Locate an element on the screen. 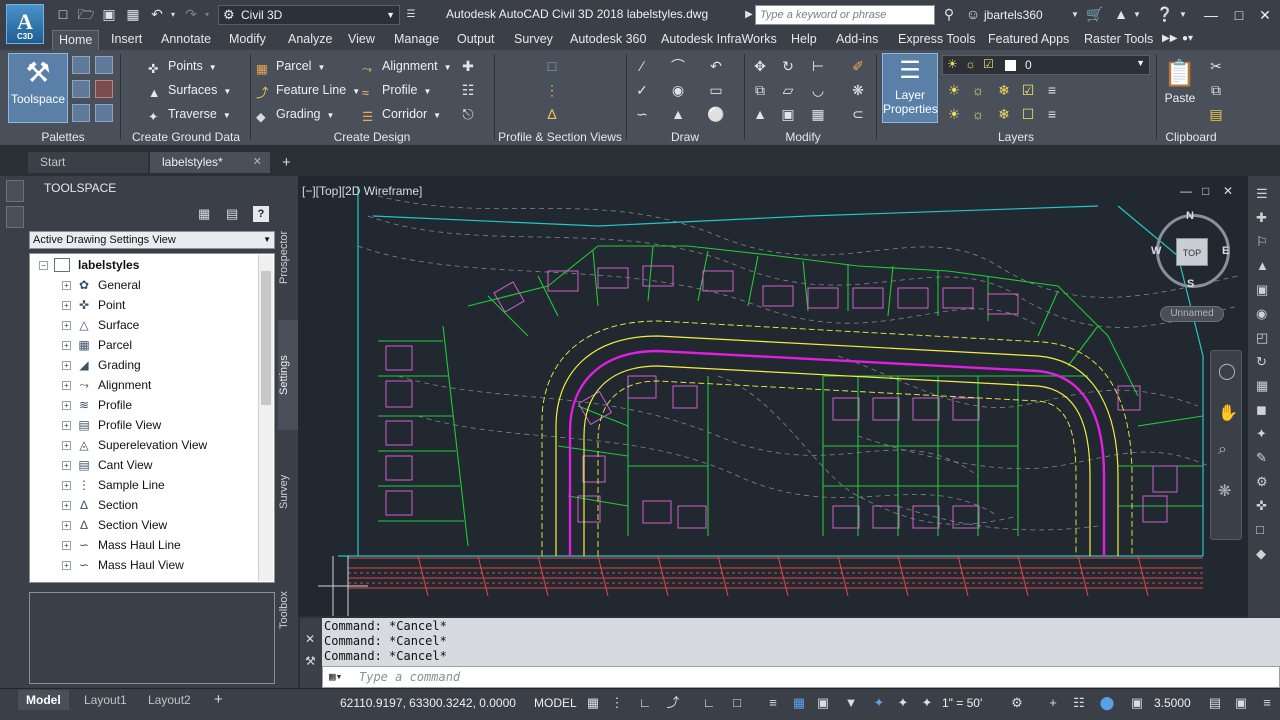 This screenshot has width=1280, height=720. mirror-icon: ▱ is located at coordinates (788, 90).